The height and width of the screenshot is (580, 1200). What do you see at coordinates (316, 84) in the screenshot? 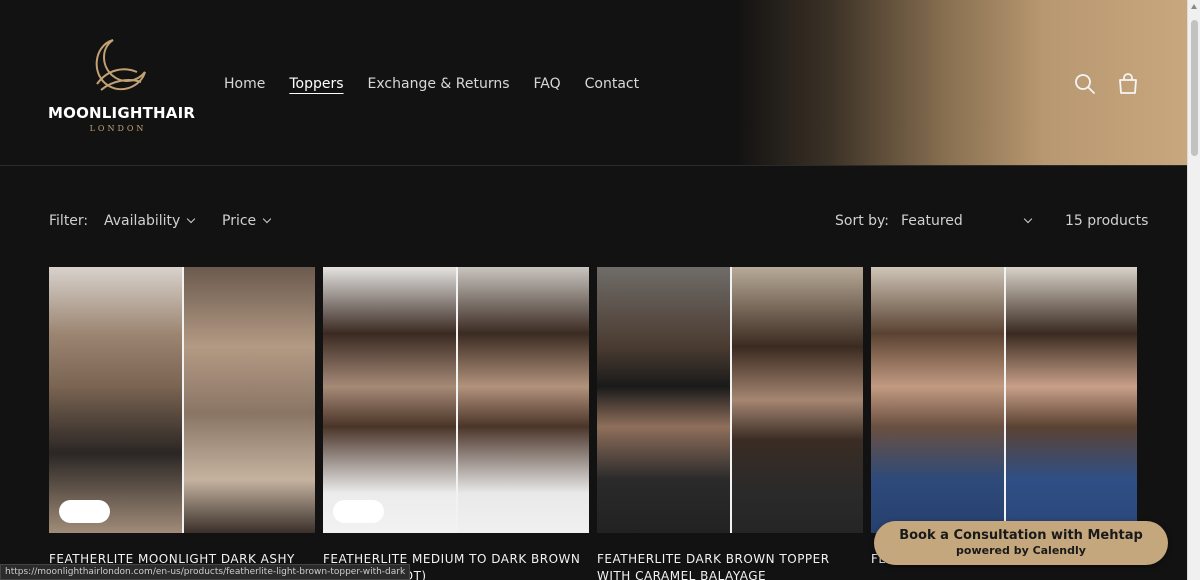
I see `nav-toppers: Toppers` at bounding box center [316, 84].